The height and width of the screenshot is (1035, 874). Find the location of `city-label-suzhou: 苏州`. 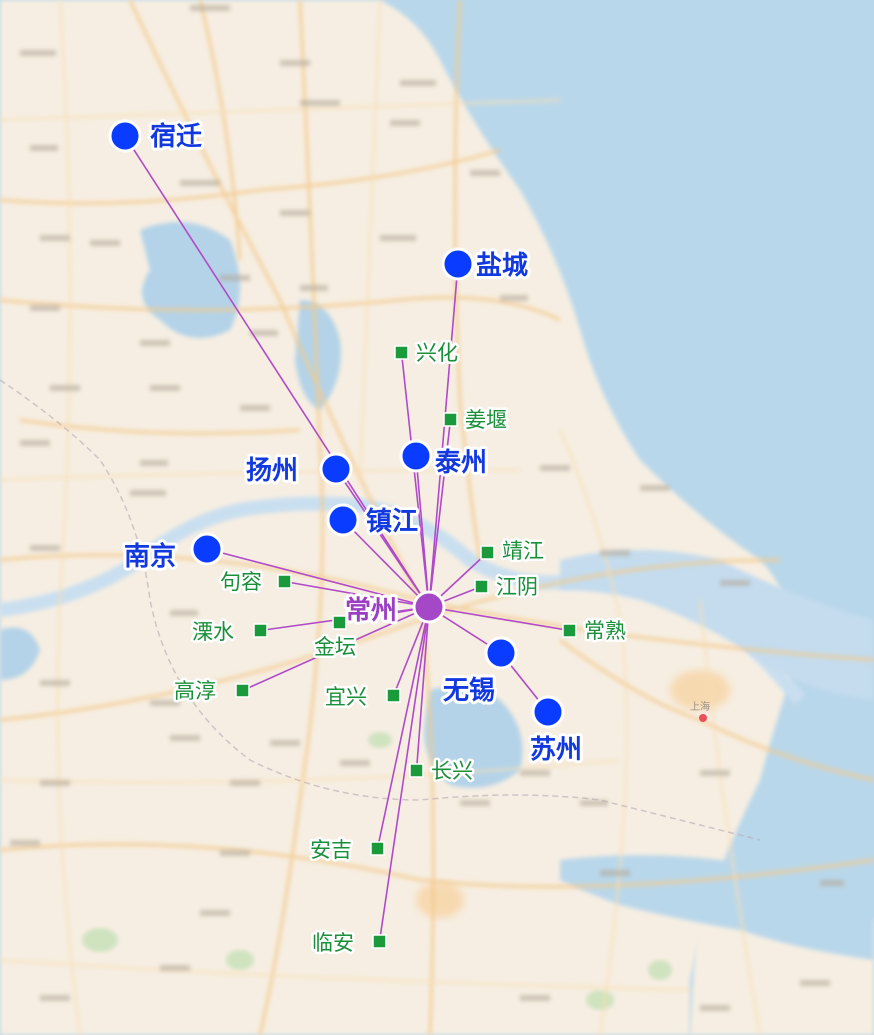

city-label-suzhou: 苏州 is located at coordinates (556, 750).